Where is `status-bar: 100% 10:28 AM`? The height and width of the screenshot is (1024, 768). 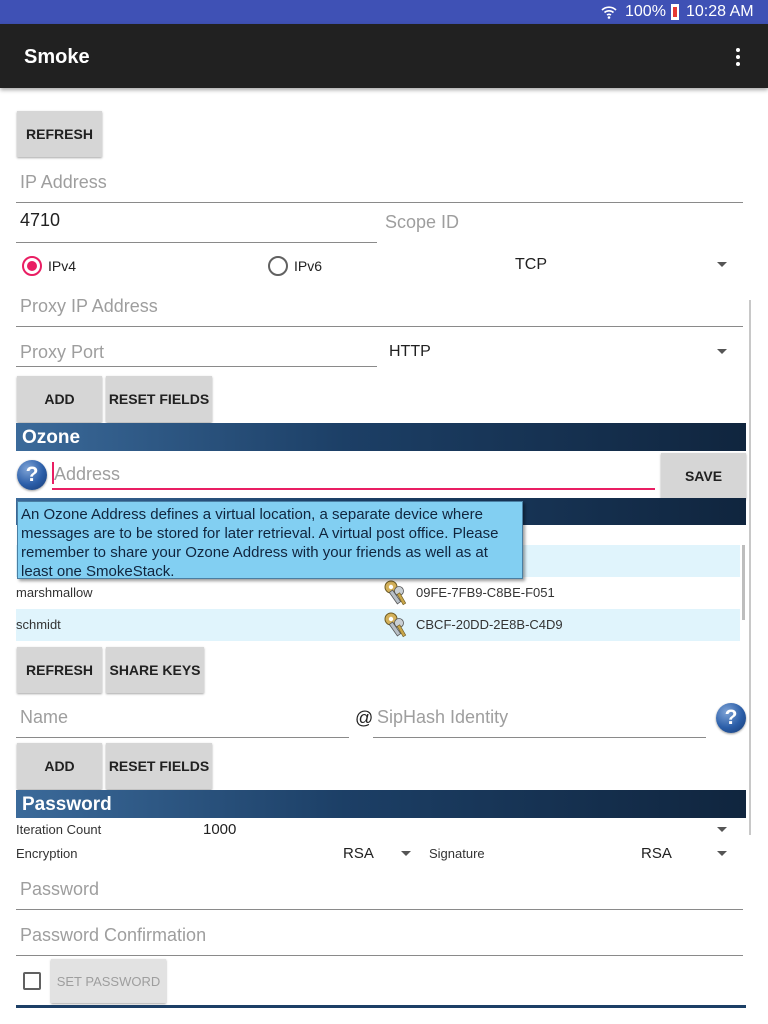
status-bar: 100% 10:28 AM is located at coordinates (384, 12).